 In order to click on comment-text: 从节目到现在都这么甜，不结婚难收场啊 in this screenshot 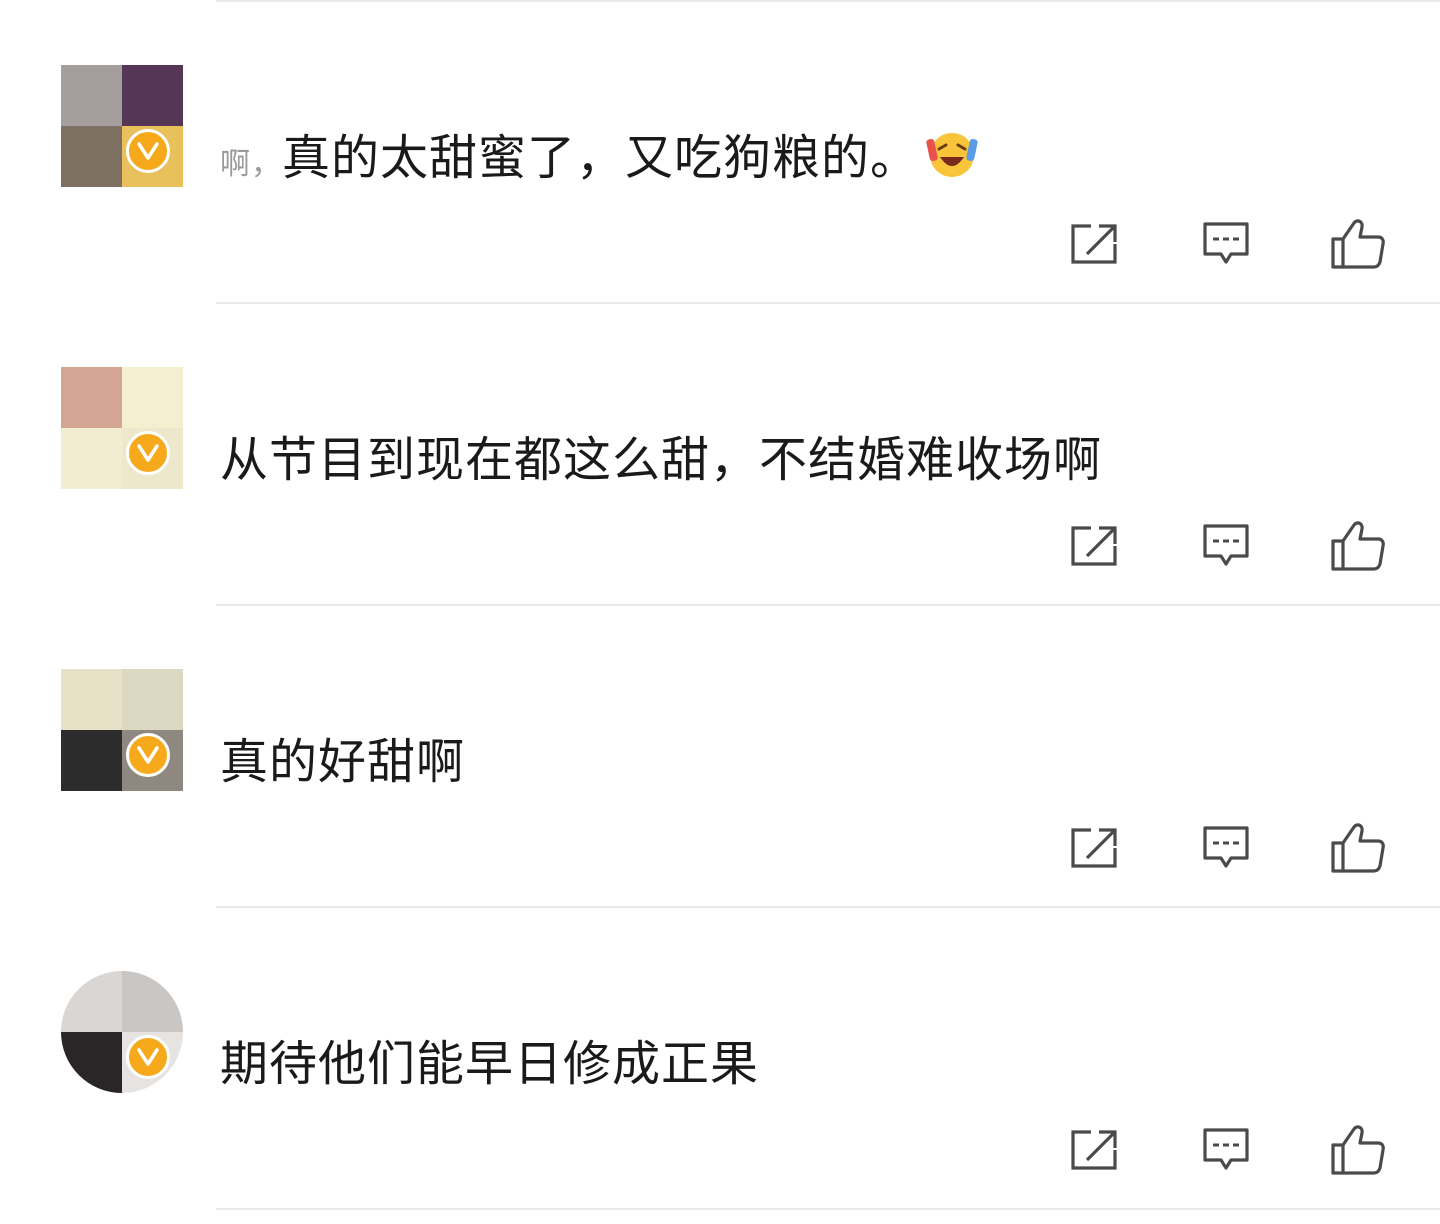, I will do `click(661, 460)`.